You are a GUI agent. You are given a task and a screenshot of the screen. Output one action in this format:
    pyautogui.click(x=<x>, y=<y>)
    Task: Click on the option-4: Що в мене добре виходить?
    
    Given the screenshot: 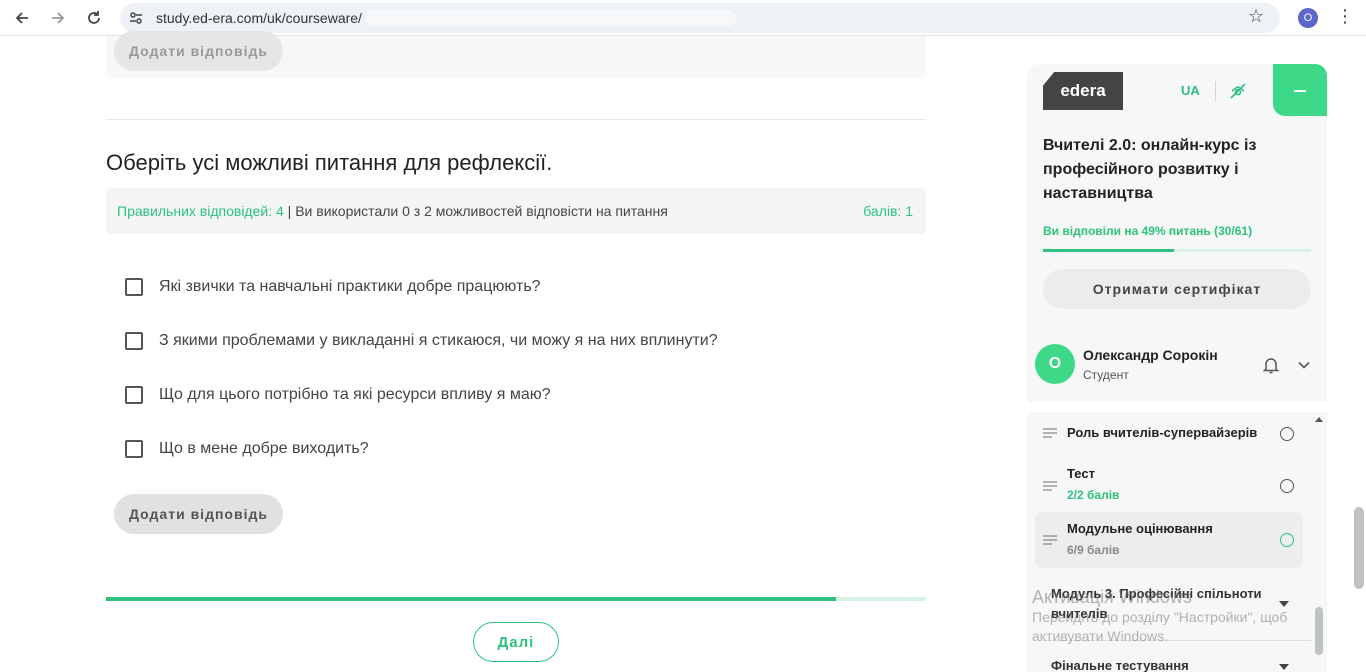 What is the action you would take?
    pyautogui.click(x=247, y=449)
    